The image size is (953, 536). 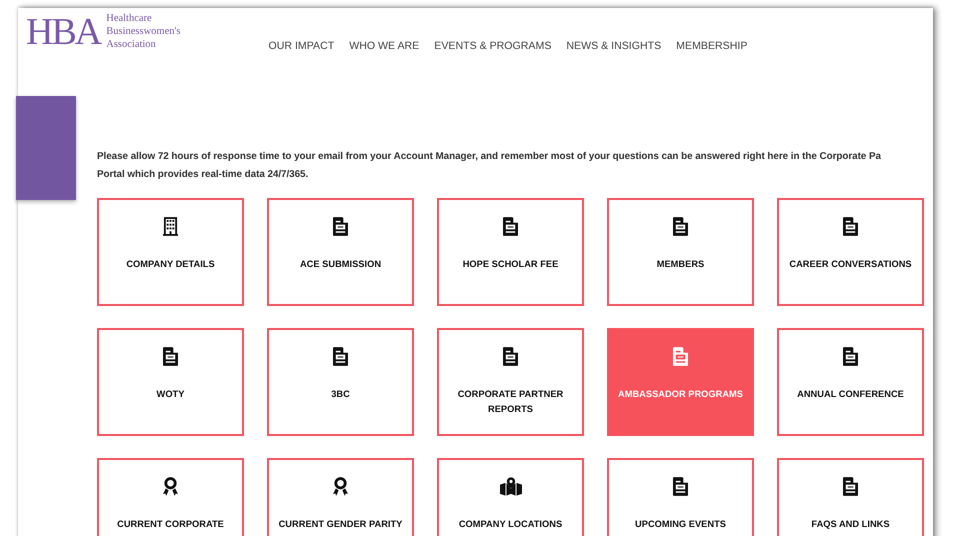 What do you see at coordinates (340, 497) in the screenshot?
I see `portal-tile: CURRENT GENDER PARITY` at bounding box center [340, 497].